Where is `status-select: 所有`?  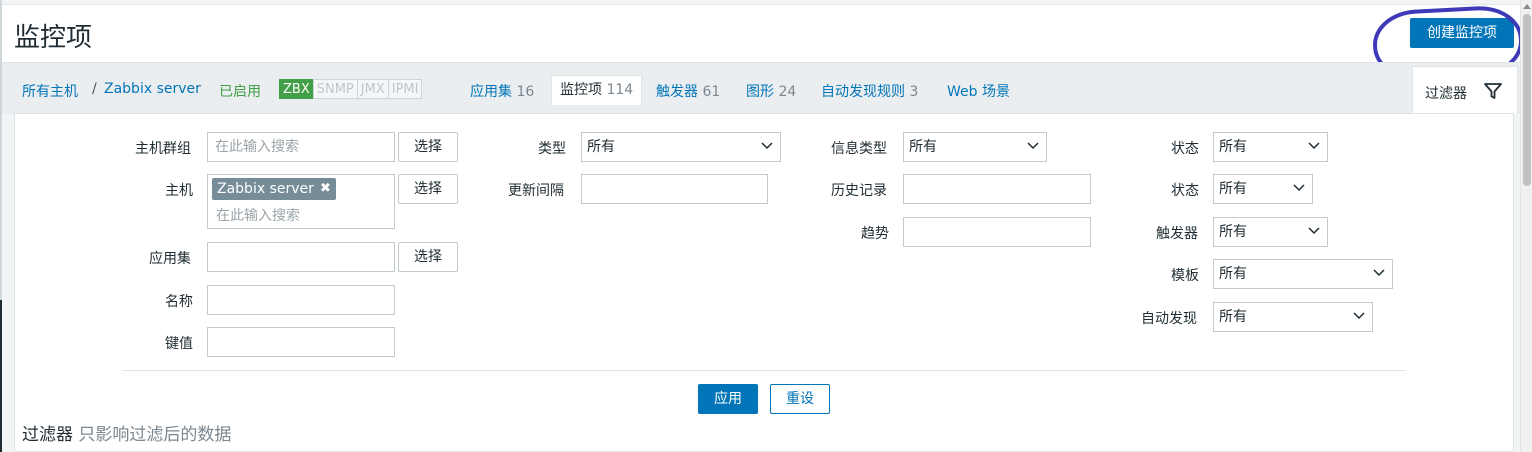 status-select: 所有 is located at coordinates (1263, 189).